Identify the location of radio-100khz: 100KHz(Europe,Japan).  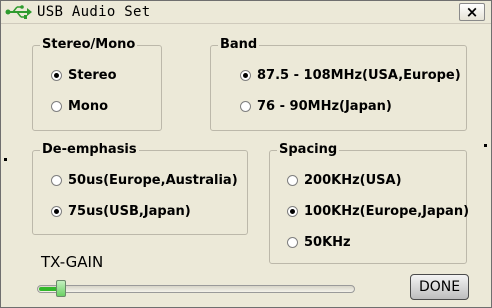
(378, 211).